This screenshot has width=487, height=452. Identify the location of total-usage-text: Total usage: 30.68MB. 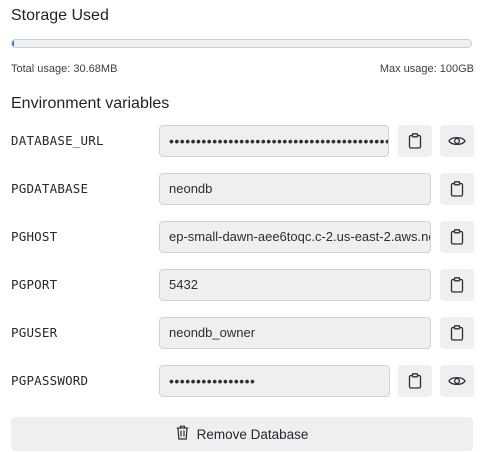
(64, 69).